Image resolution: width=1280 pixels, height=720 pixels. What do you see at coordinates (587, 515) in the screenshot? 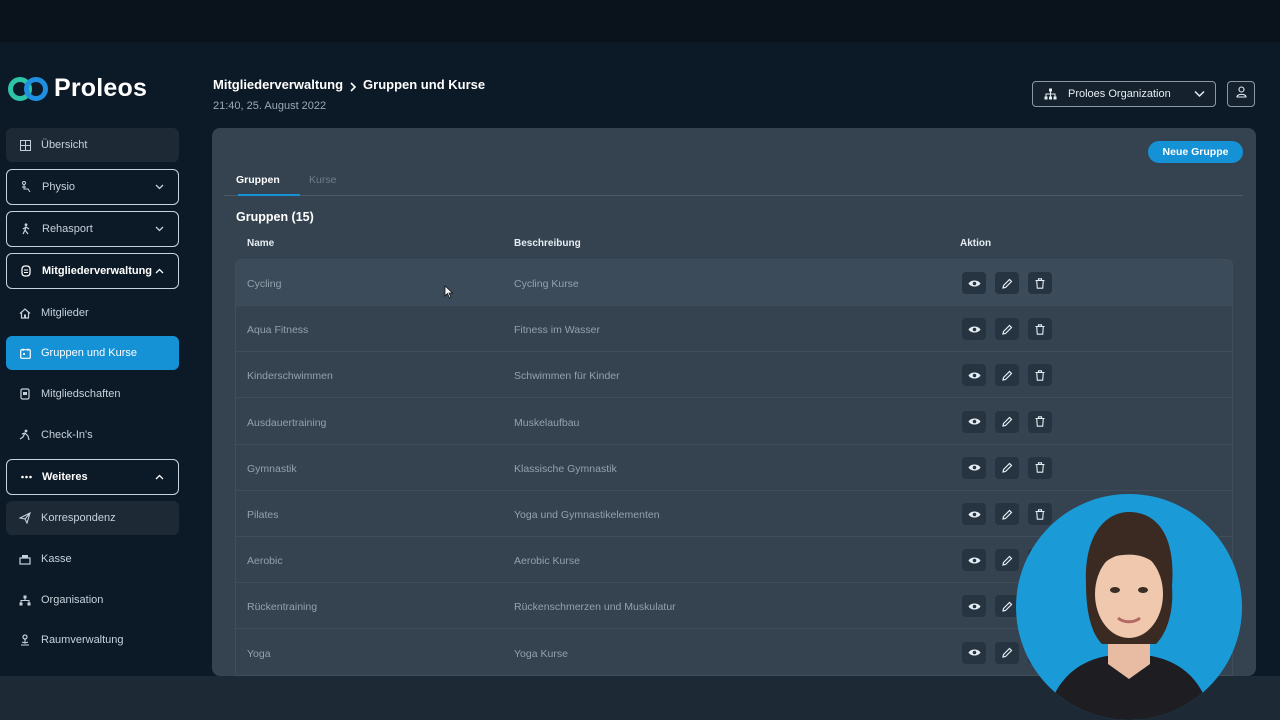
I see `row-description: Yoga und Gymnastikelementen` at bounding box center [587, 515].